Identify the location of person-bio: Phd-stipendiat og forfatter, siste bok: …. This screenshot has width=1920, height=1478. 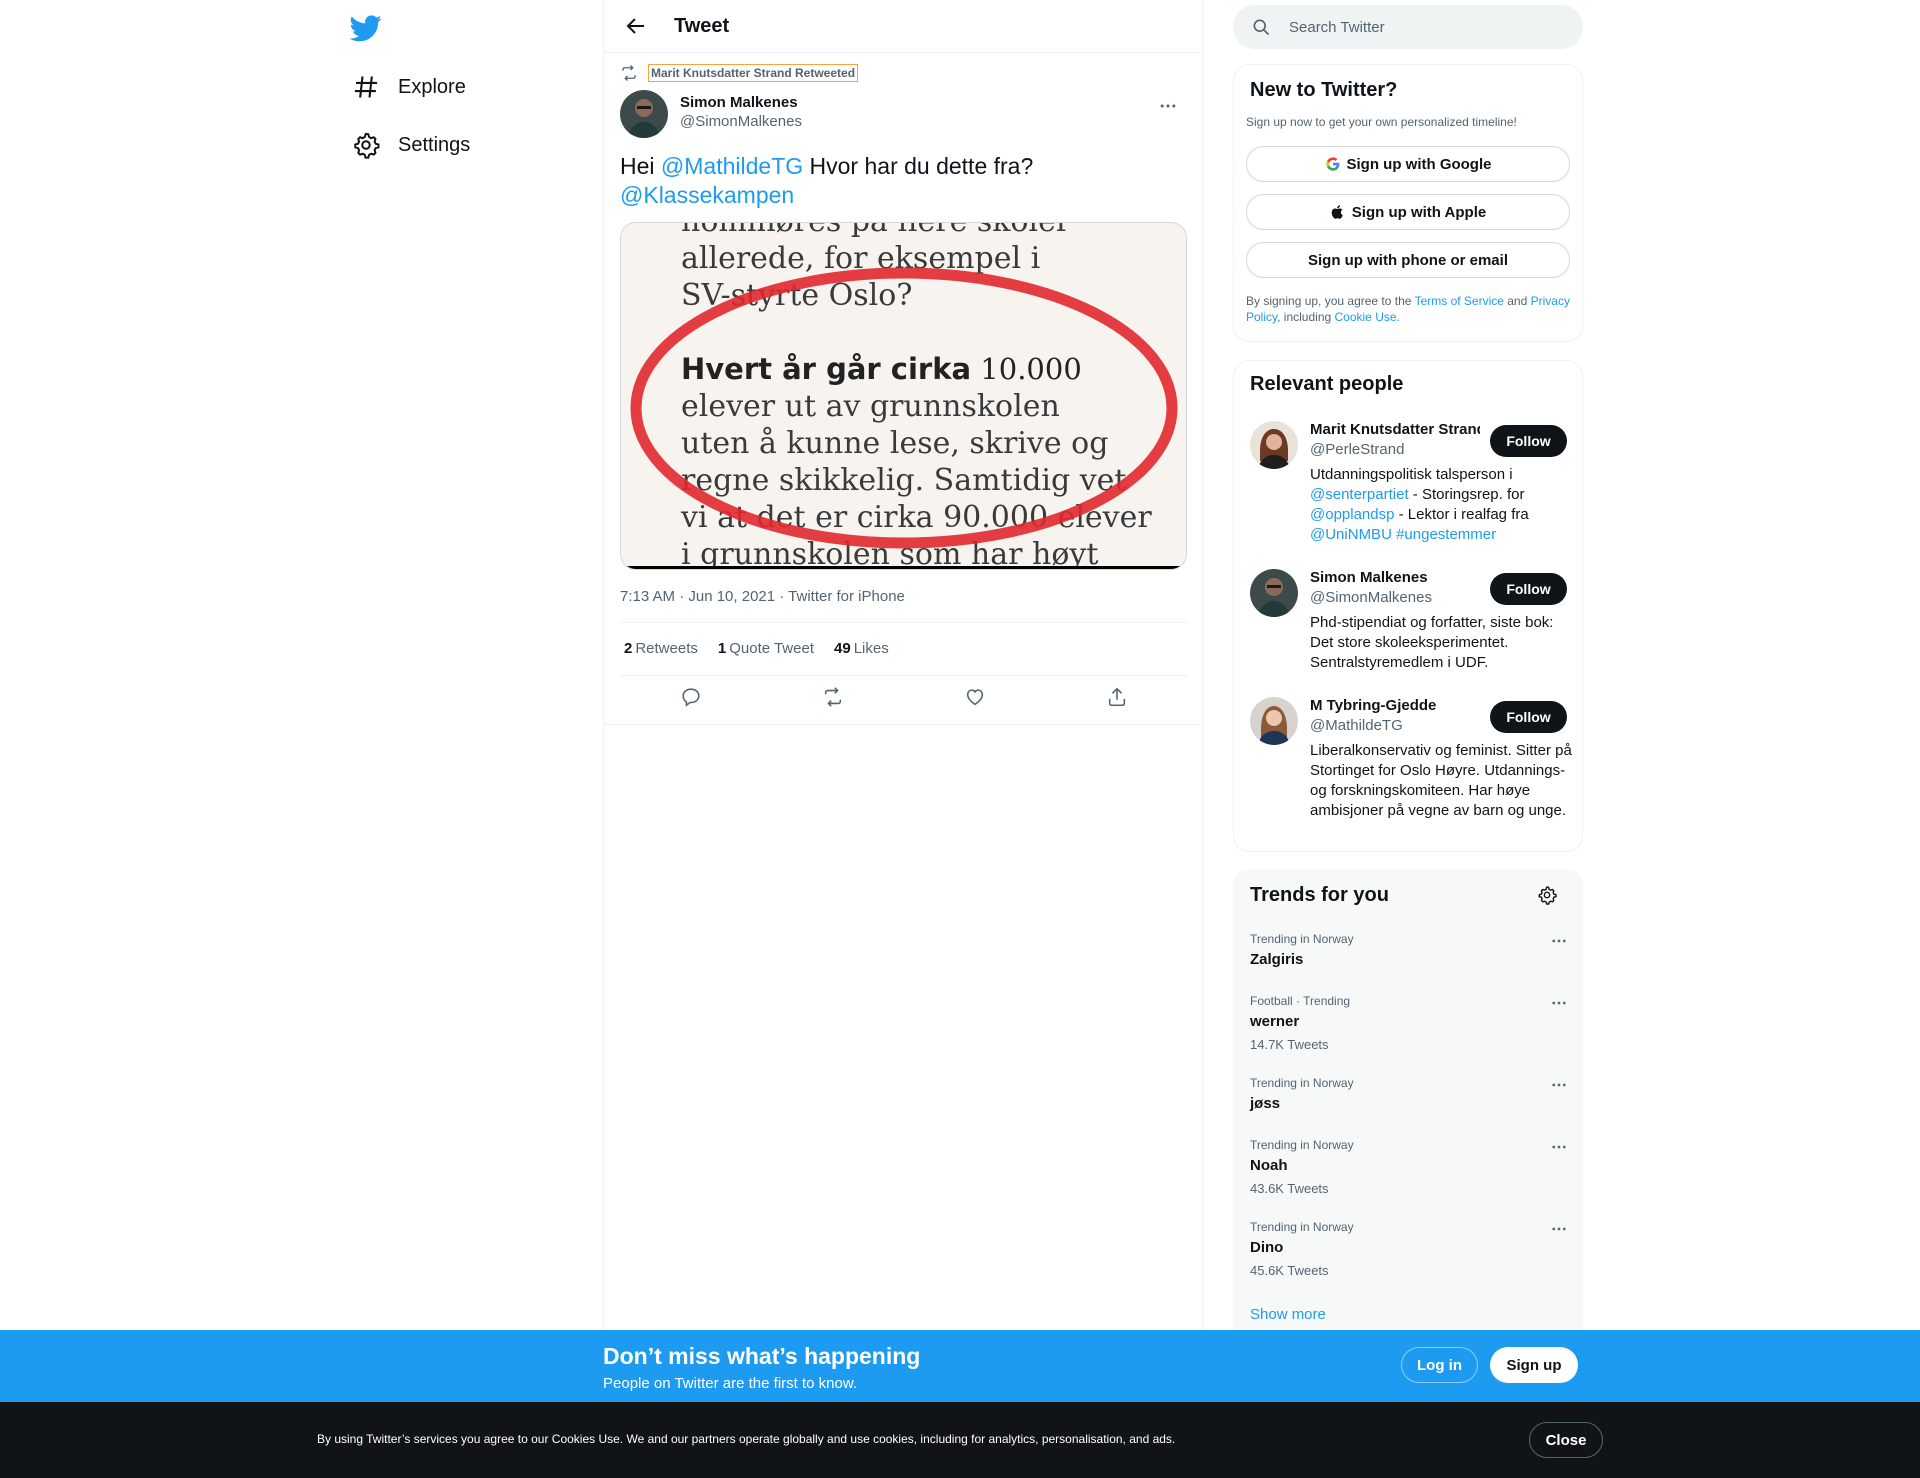
(1432, 642).